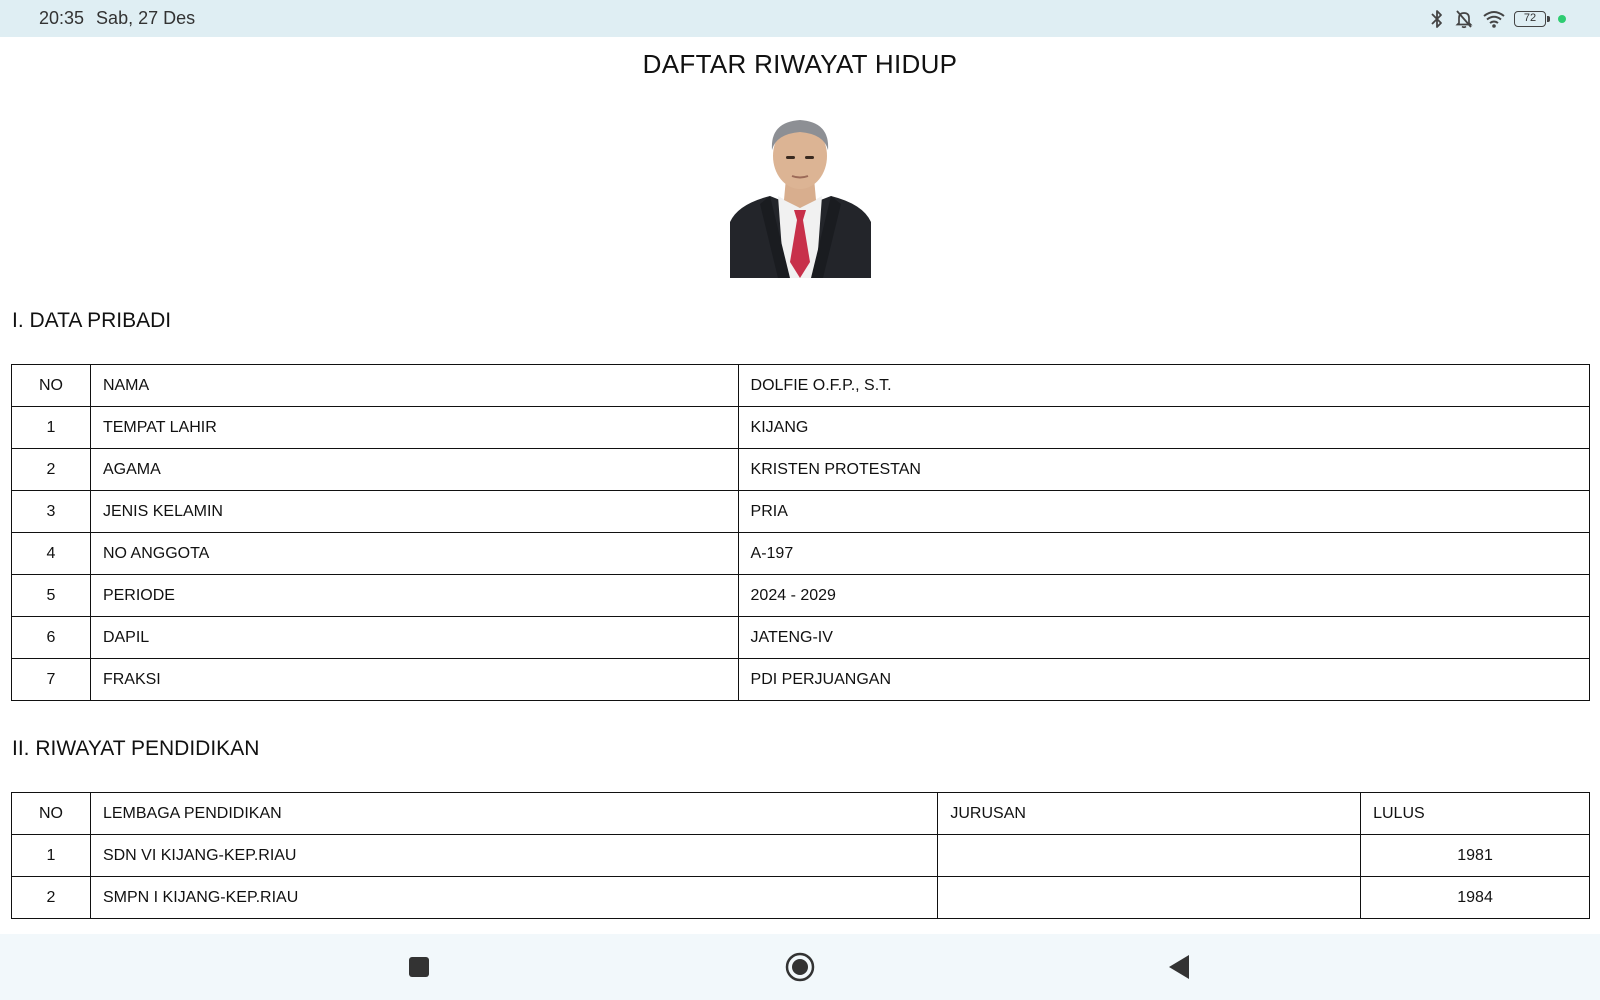 The image size is (1600, 1000). Describe the element at coordinates (414, 595) in the screenshot. I see `table-cell-field: PERIODE` at that location.